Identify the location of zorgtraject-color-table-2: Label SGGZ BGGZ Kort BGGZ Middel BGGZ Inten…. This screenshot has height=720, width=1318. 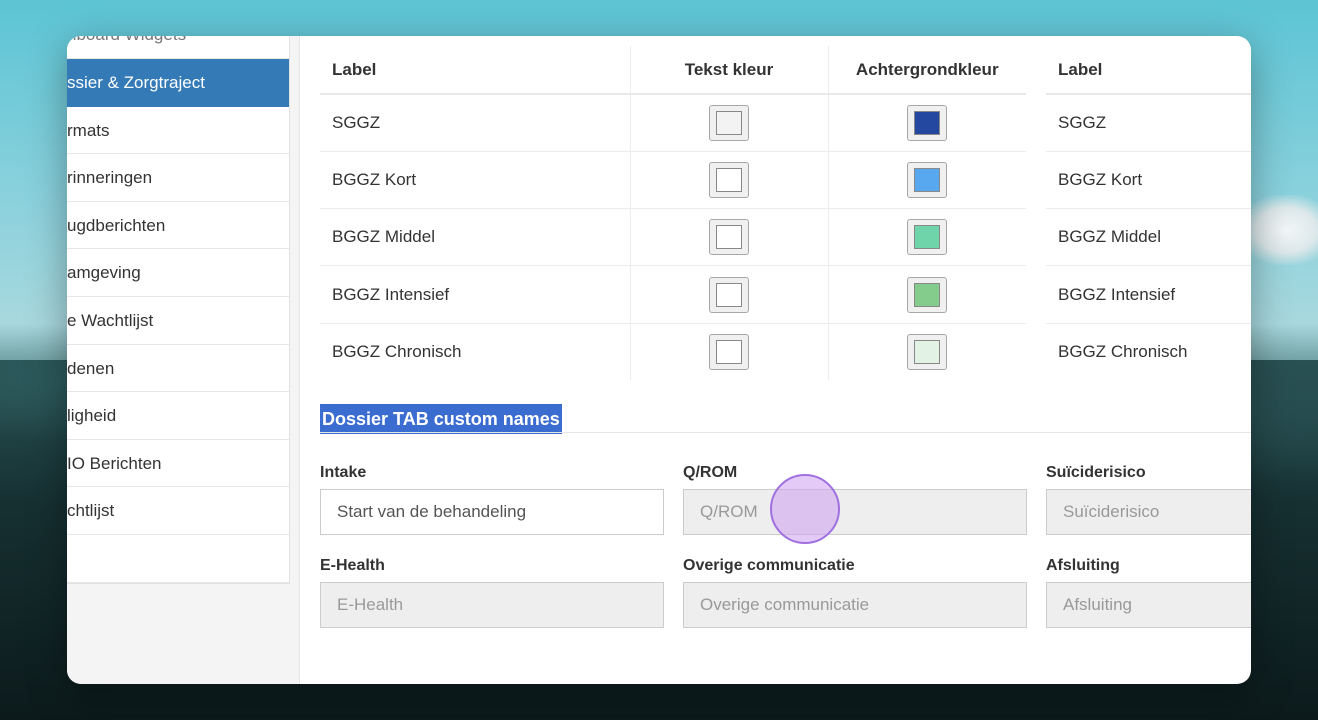
(1148, 213).